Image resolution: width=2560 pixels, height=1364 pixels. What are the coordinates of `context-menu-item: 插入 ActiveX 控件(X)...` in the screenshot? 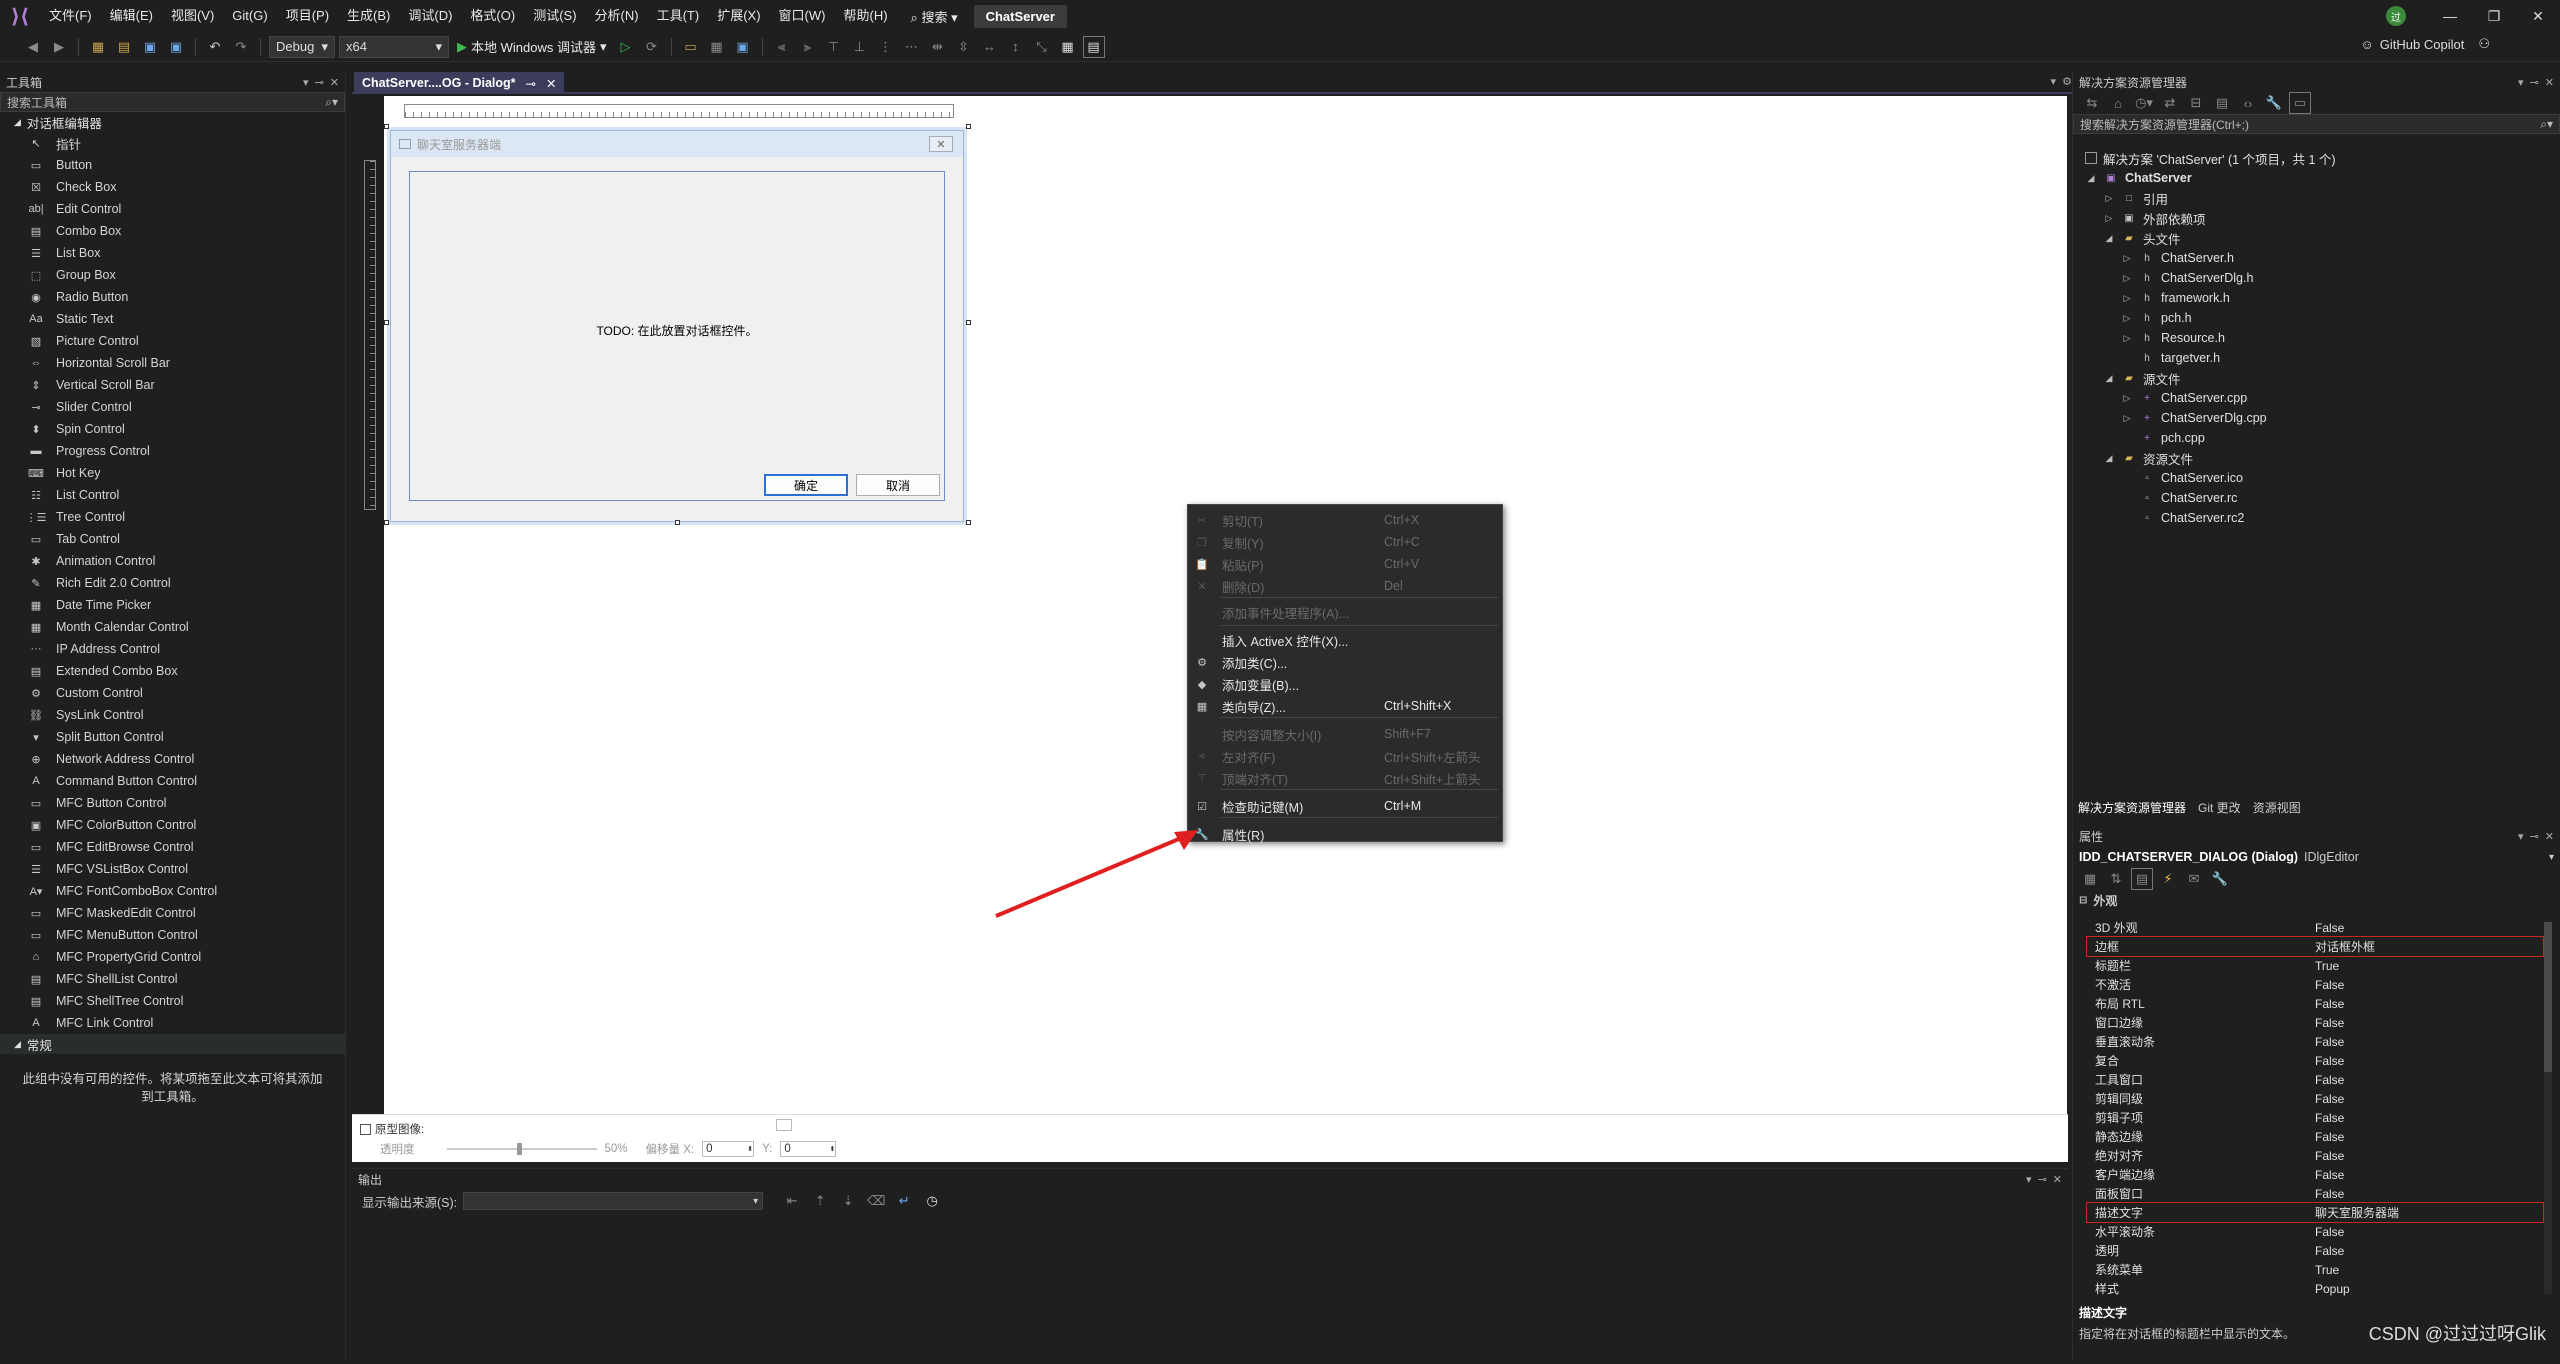 It's located at (1345, 640).